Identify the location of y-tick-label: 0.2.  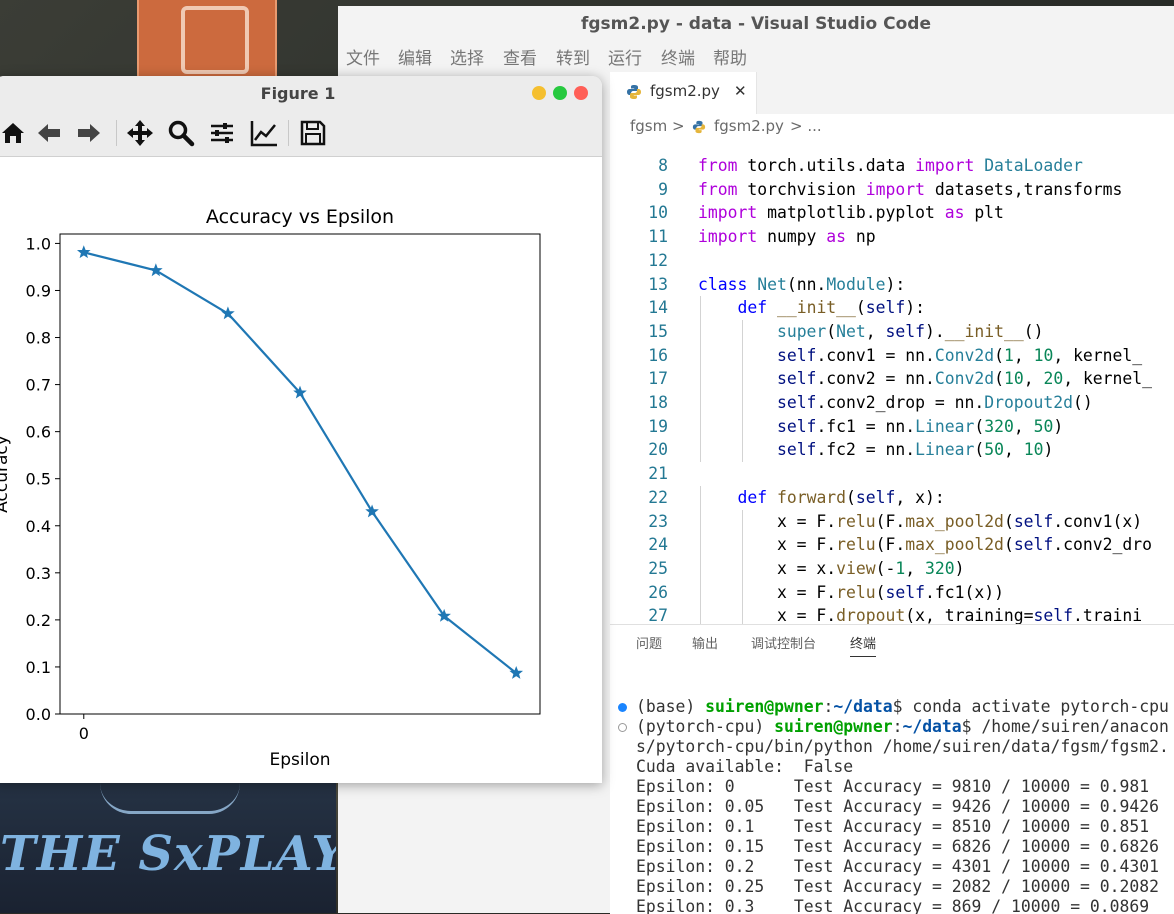
(38, 620).